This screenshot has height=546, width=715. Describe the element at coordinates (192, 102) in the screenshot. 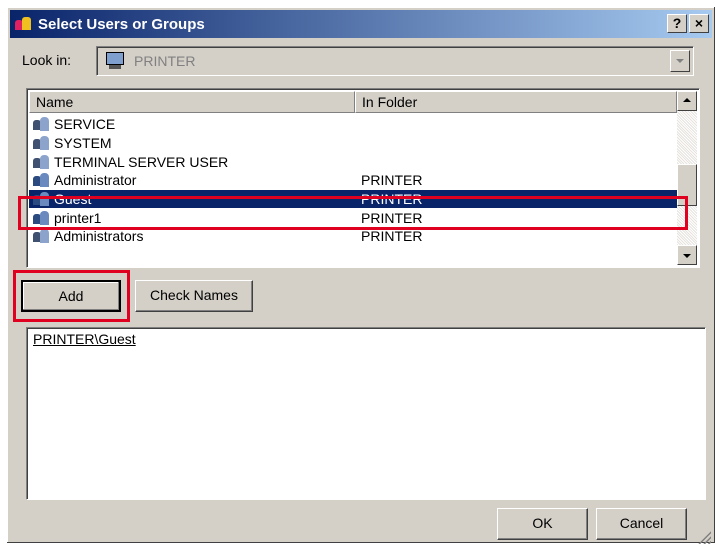

I see `column-header-name: Name` at that location.